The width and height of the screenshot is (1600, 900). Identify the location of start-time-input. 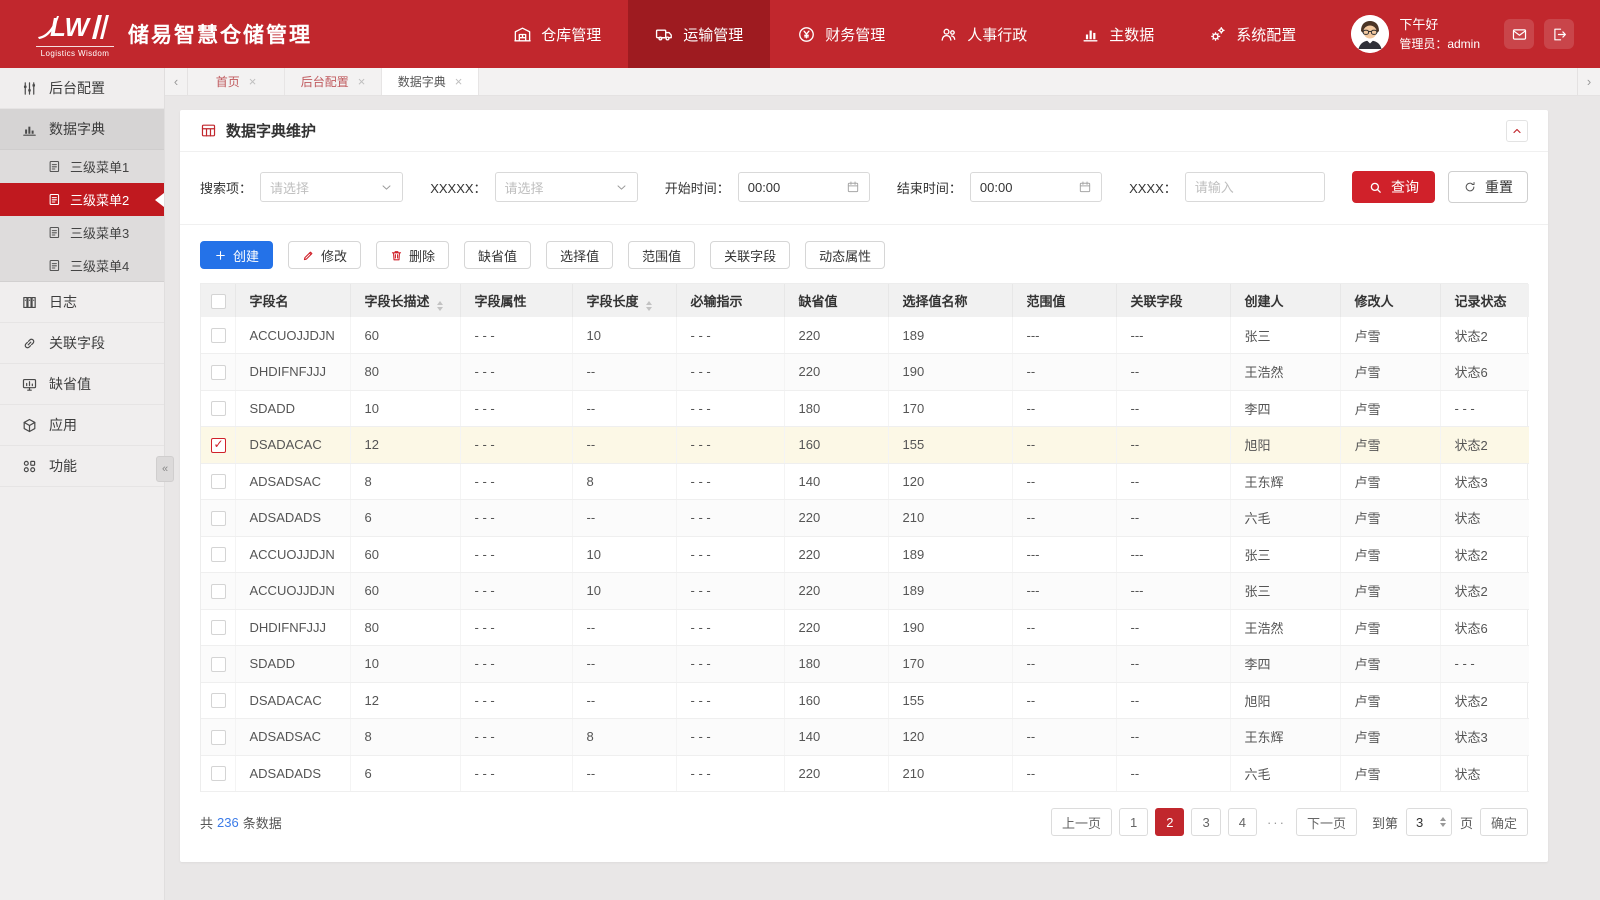
(803, 187).